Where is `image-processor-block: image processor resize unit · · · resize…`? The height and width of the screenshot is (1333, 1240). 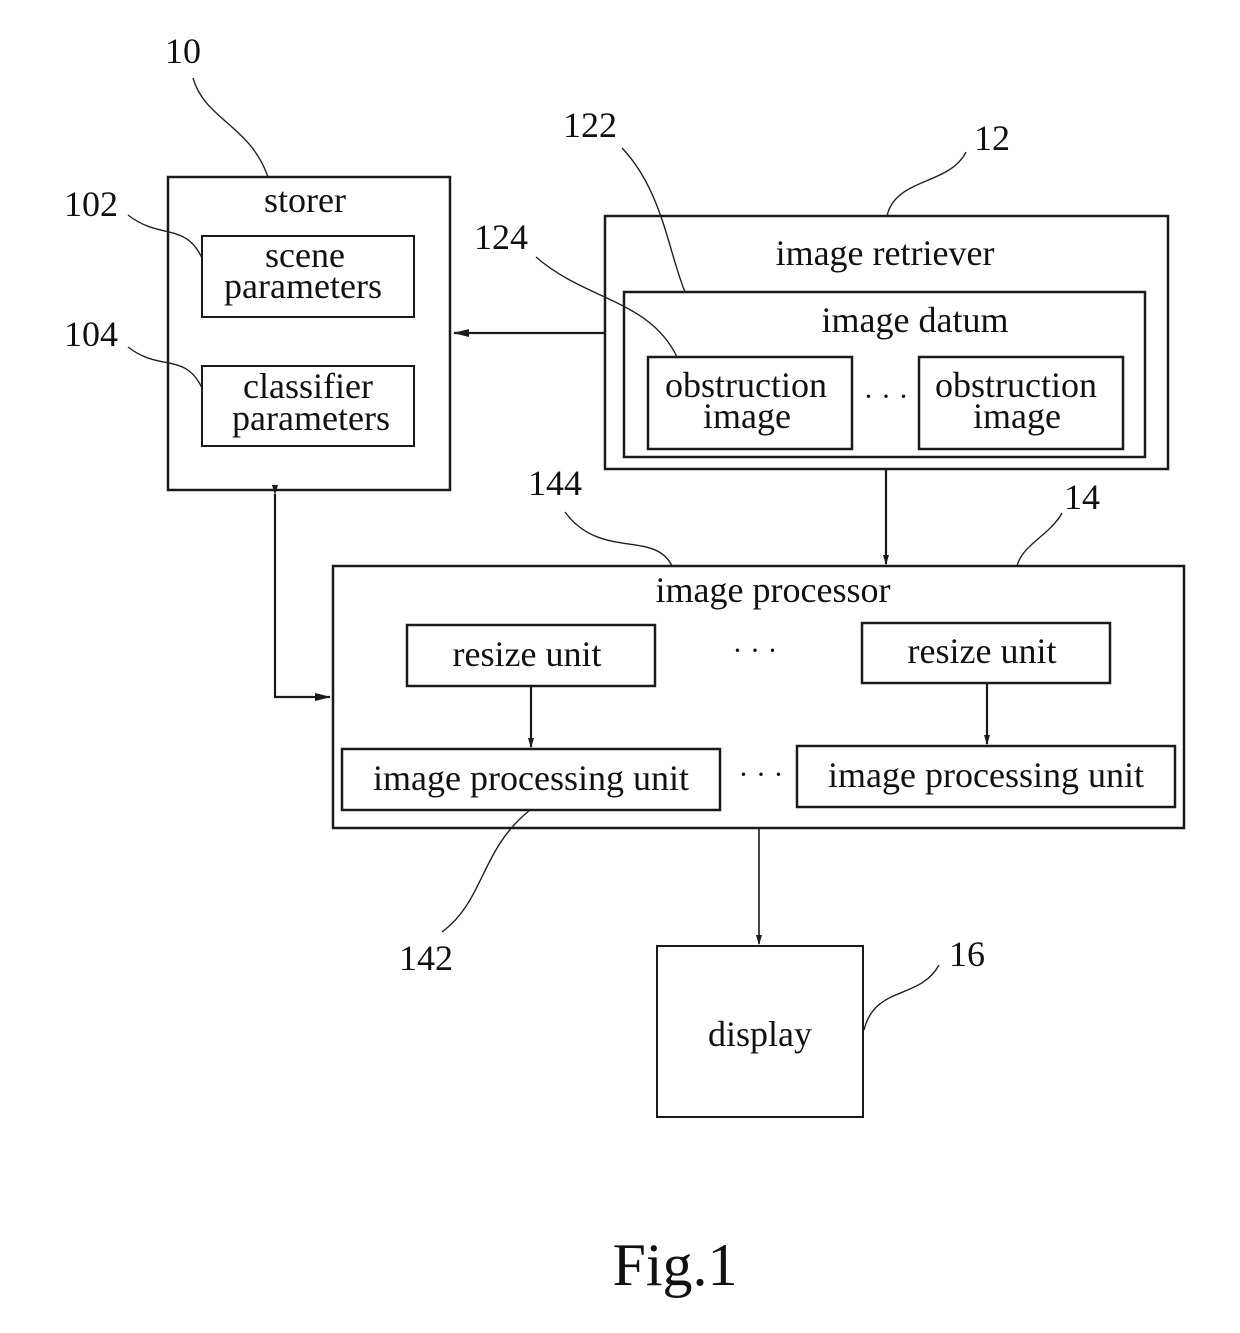 image-processor-block: image processor resize unit · · · resize… is located at coordinates (758, 697).